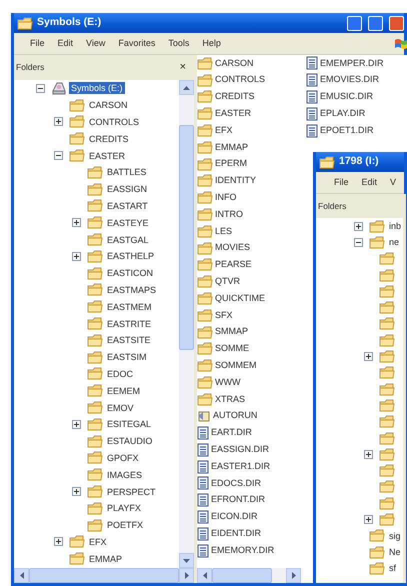 This screenshot has height=586, width=407. Describe the element at coordinates (233, 114) in the screenshot. I see `file-name: EASTER` at that location.